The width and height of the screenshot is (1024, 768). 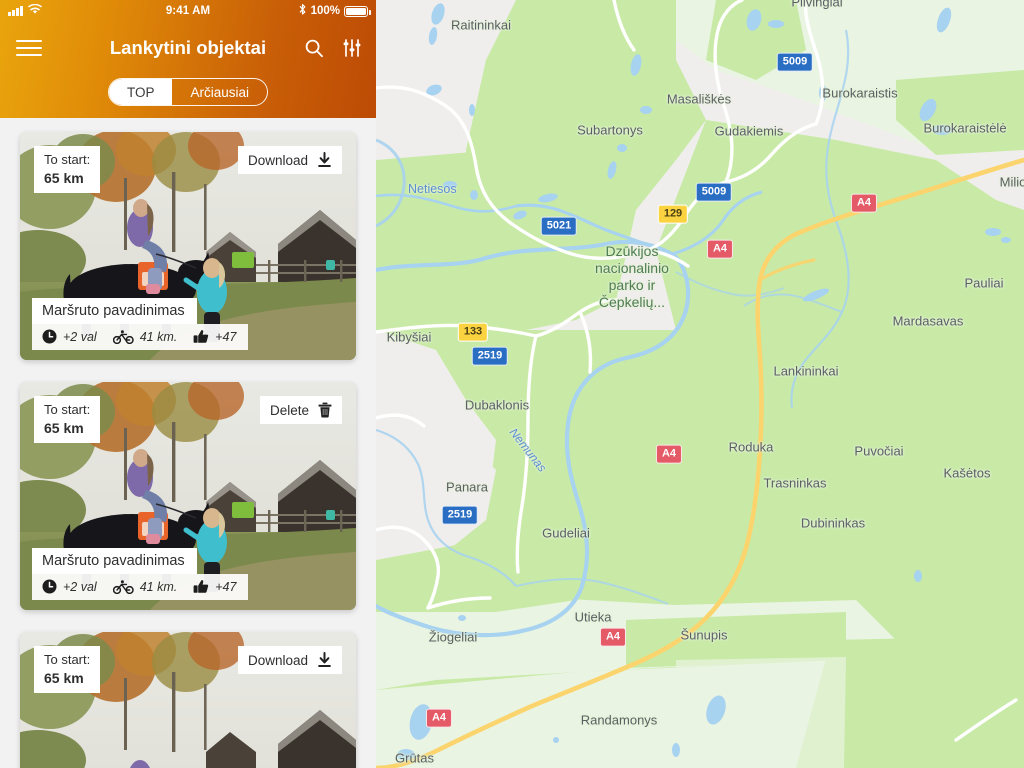 I want to click on battery-full-icon, so click(x=357, y=11).